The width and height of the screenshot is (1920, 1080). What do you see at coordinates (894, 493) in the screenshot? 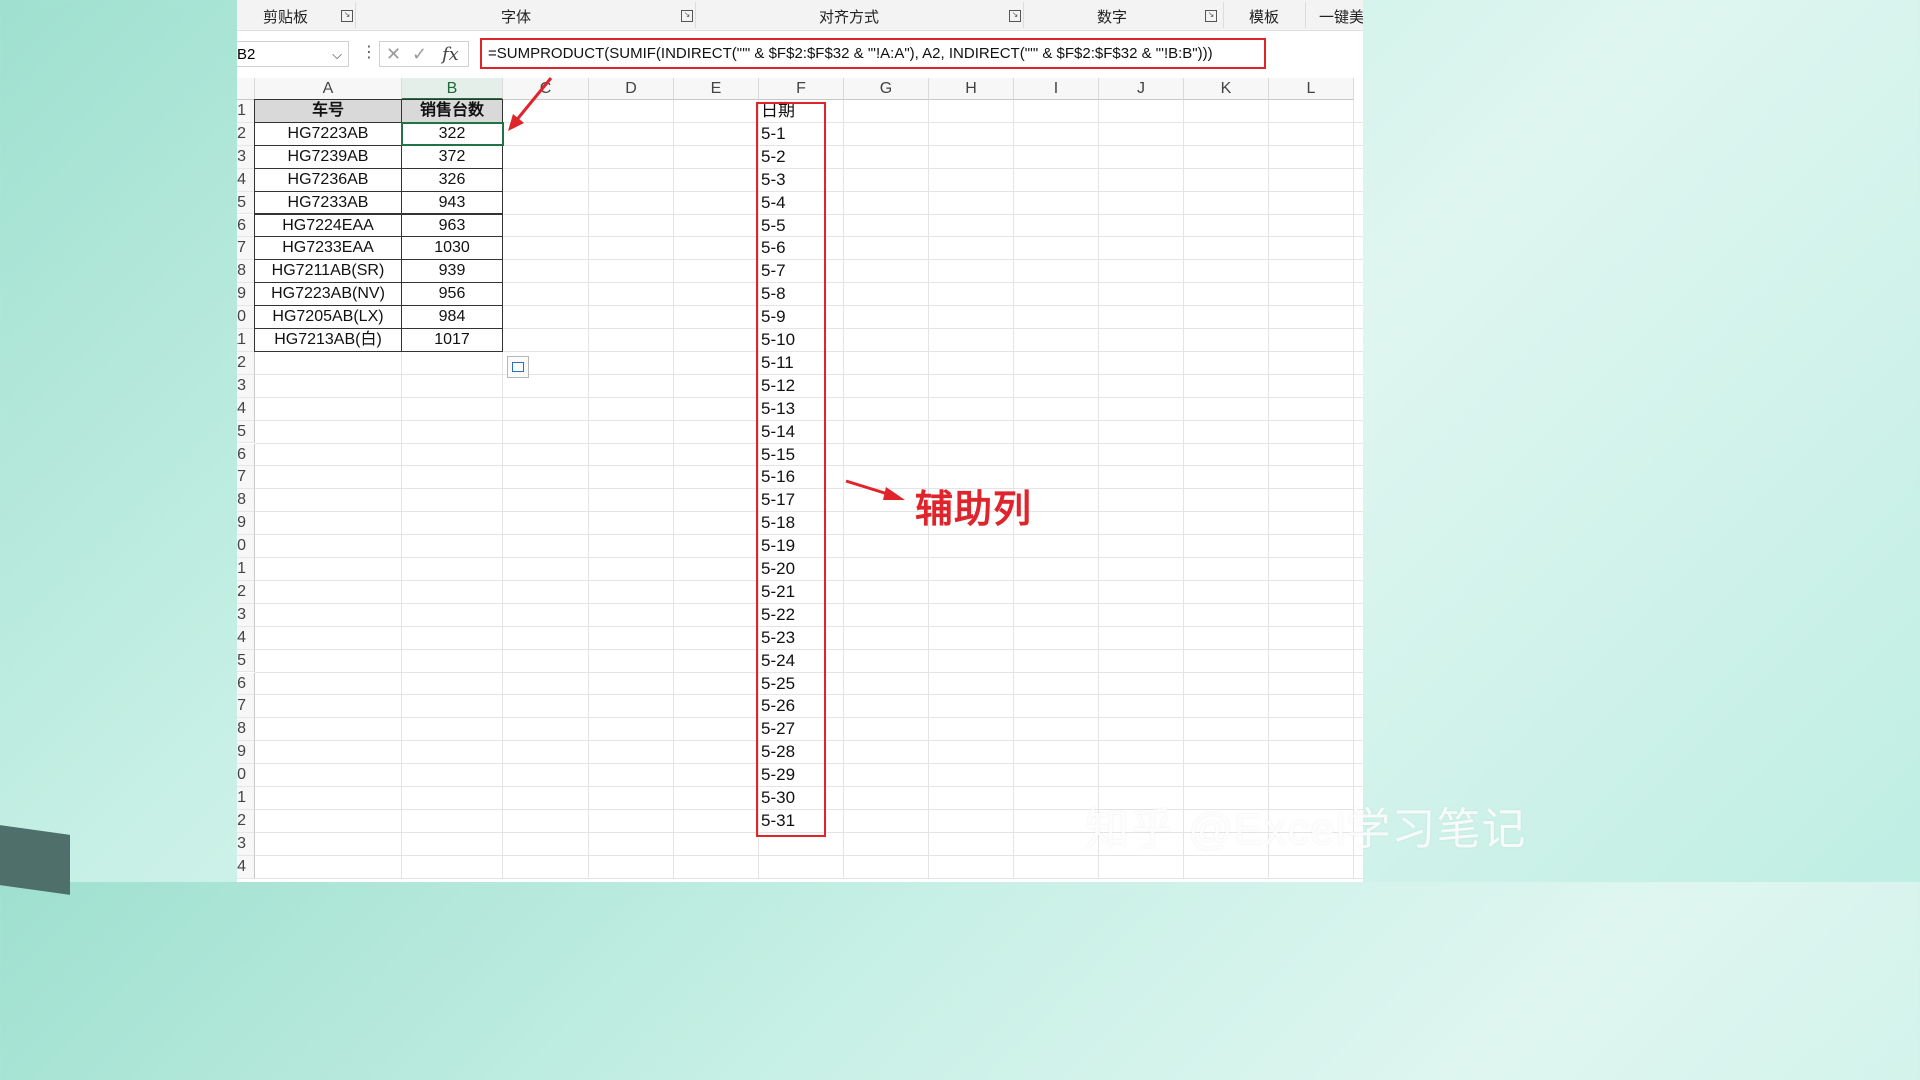
I see `helper-arrow-head` at bounding box center [894, 493].